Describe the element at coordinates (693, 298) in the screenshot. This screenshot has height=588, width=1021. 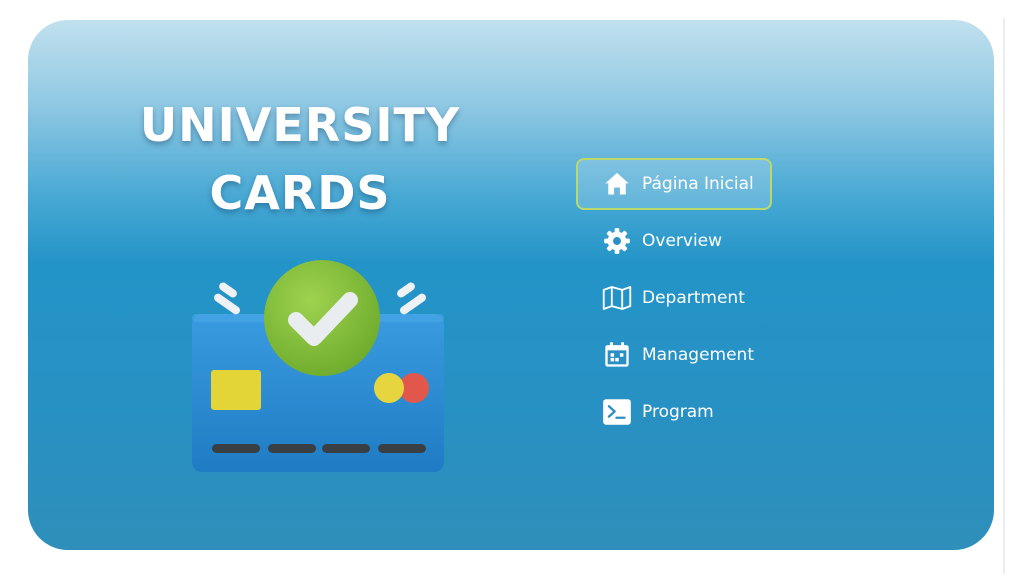
I see `nav-item-label: Department` at that location.